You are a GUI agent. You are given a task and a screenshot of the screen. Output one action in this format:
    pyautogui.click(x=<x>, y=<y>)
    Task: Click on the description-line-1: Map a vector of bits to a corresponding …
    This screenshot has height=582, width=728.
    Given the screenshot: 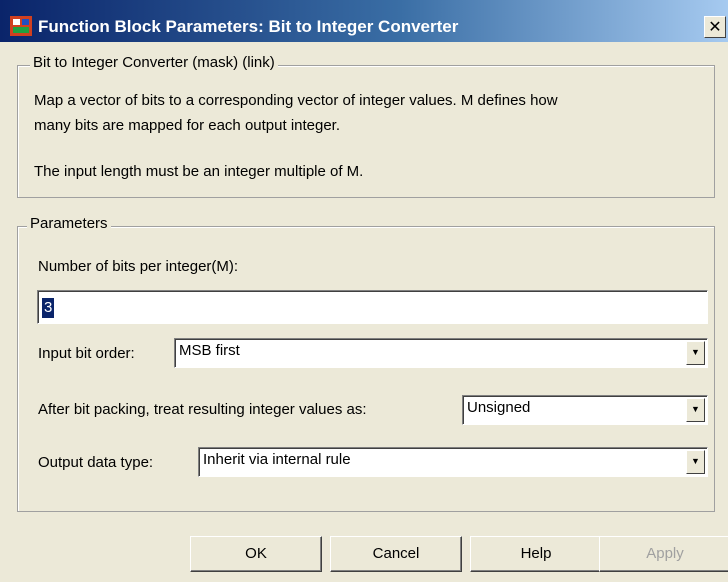 What is the action you would take?
    pyautogui.click(x=296, y=100)
    